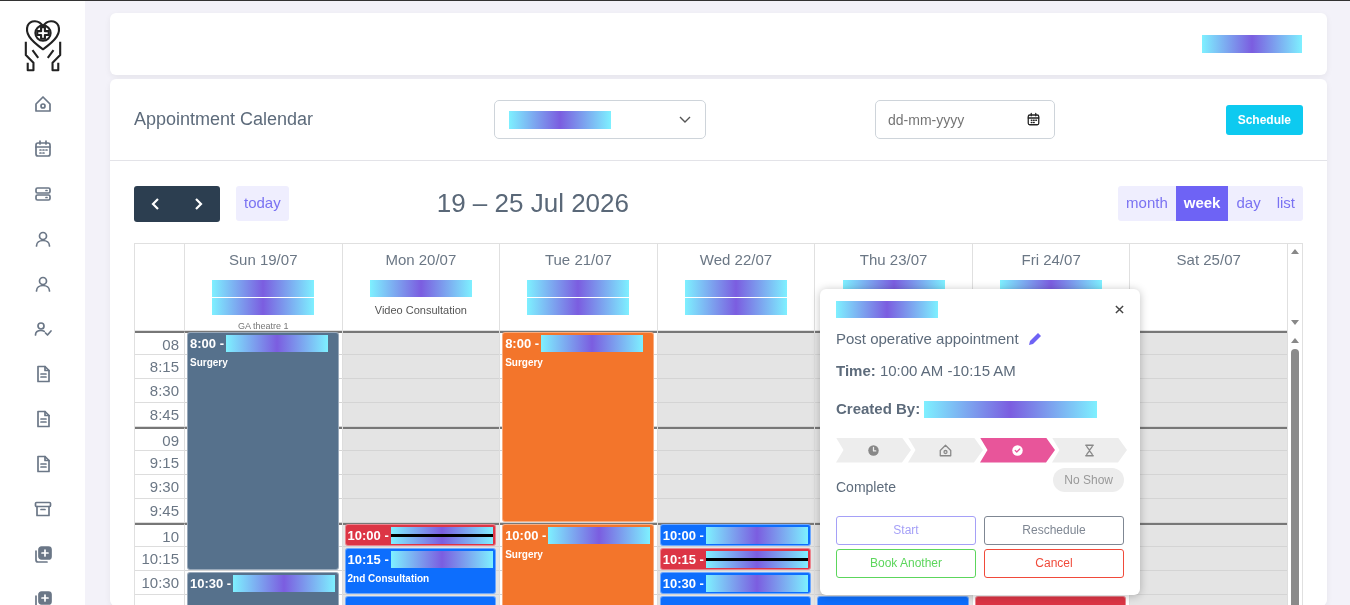  What do you see at coordinates (263, 326) in the screenshot?
I see `resource-label: GA theatre 1` at bounding box center [263, 326].